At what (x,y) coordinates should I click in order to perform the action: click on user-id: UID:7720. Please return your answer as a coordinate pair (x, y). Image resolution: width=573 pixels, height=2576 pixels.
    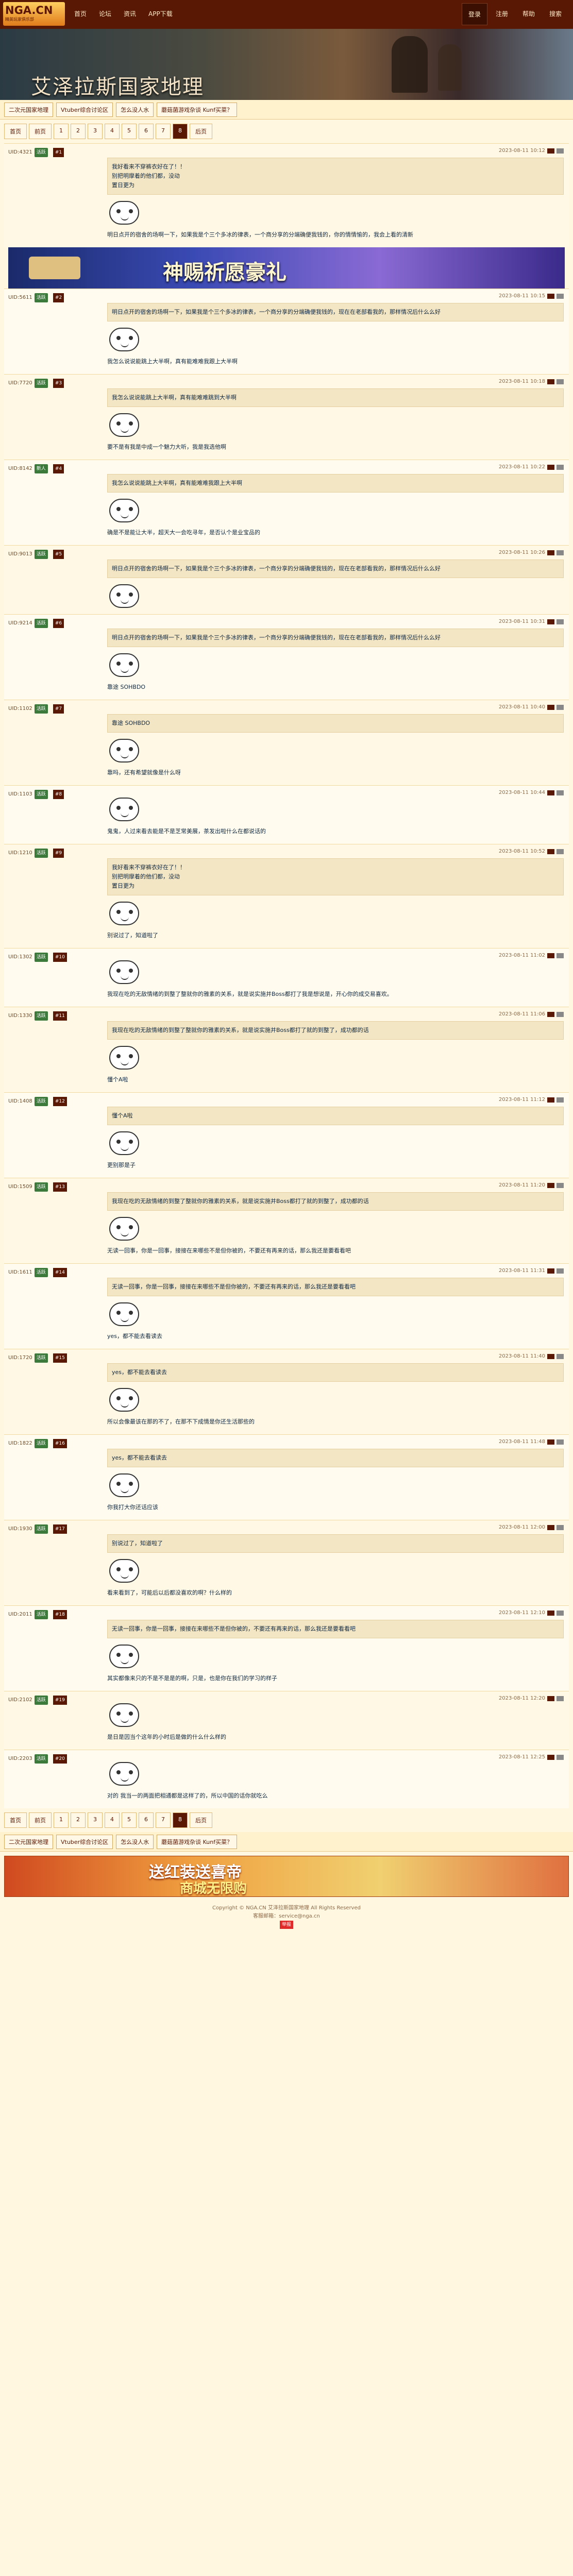
    Looking at the image, I should click on (20, 383).